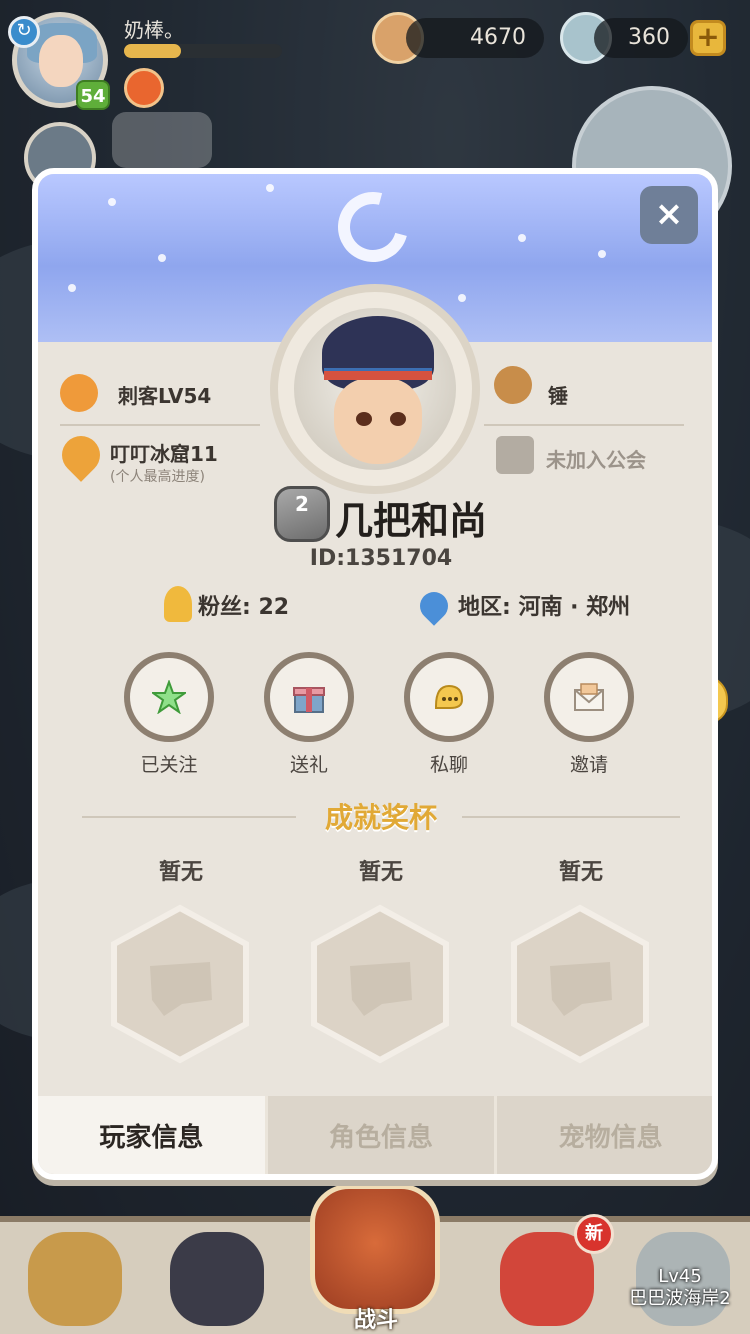 The width and height of the screenshot is (750, 1334). I want to click on profession-label: 刺客LV54, so click(165, 396).